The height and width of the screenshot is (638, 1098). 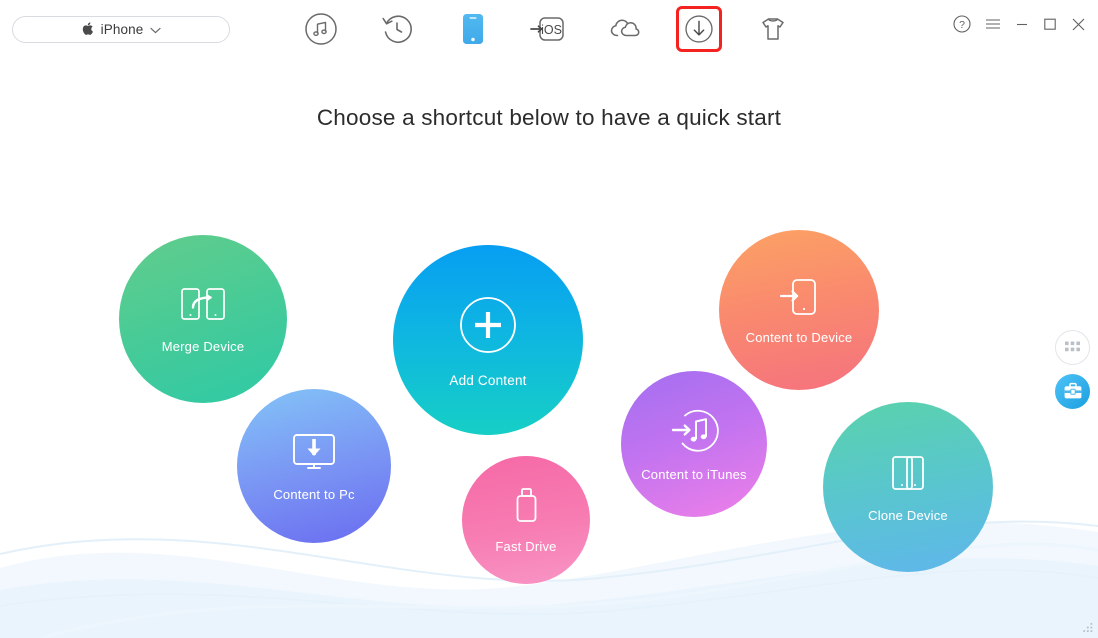 What do you see at coordinates (203, 308) in the screenshot?
I see `merge-device-icon` at bounding box center [203, 308].